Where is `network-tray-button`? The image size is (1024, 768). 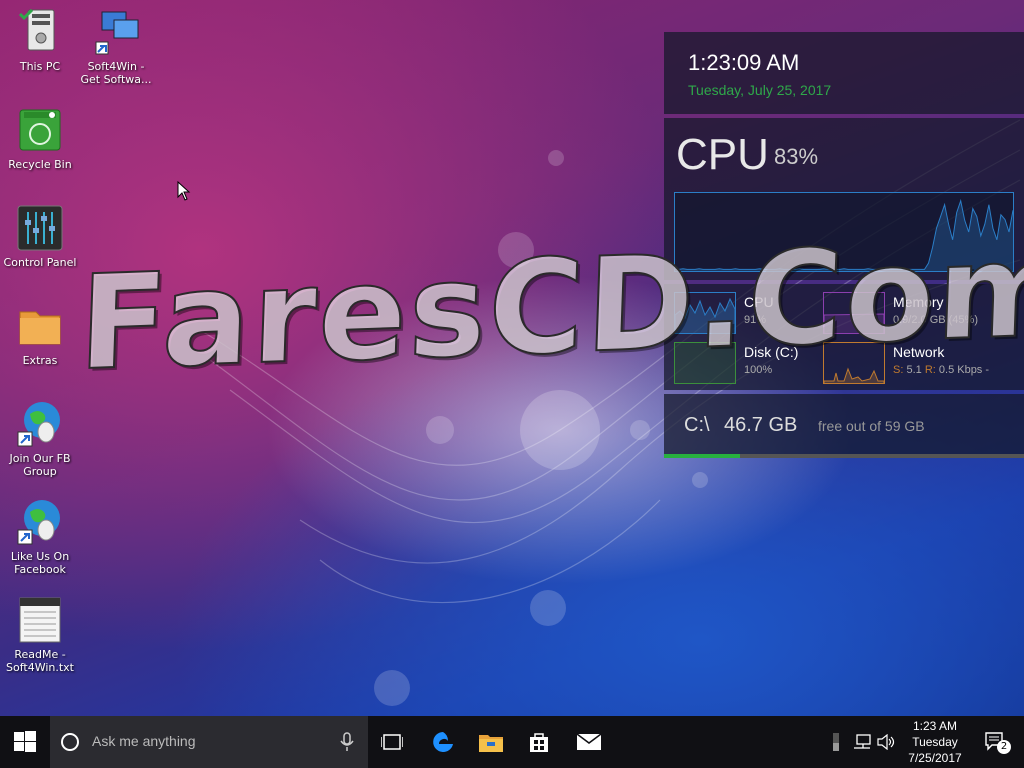 network-tray-button is located at coordinates (862, 742).